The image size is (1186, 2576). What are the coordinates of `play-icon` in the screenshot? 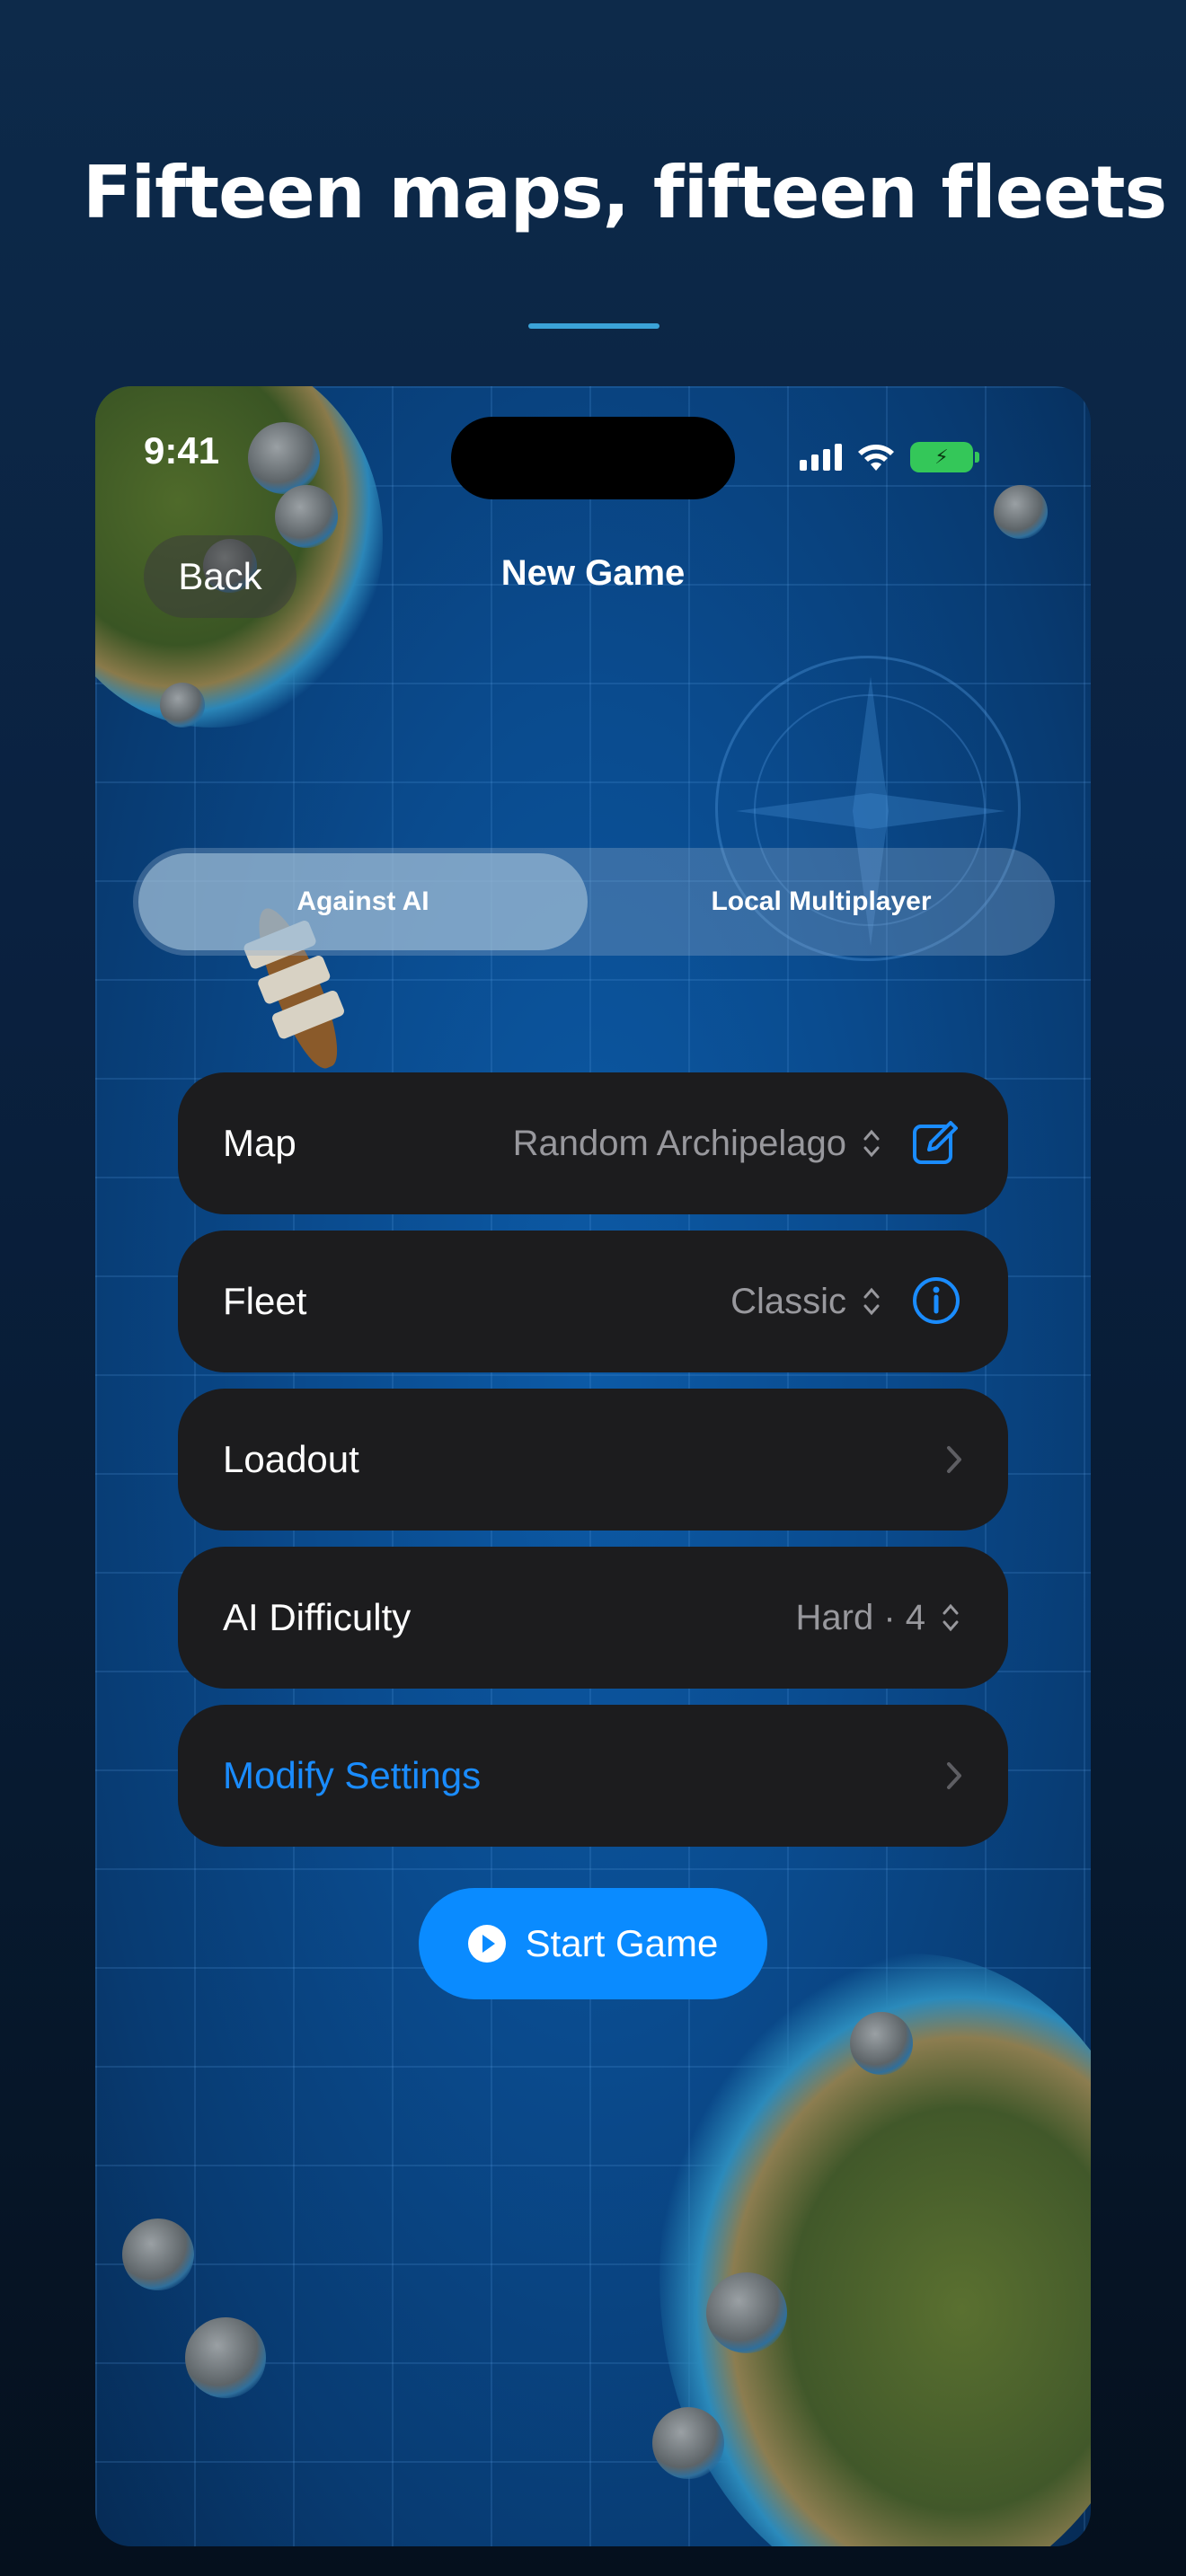 It's located at (486, 1944).